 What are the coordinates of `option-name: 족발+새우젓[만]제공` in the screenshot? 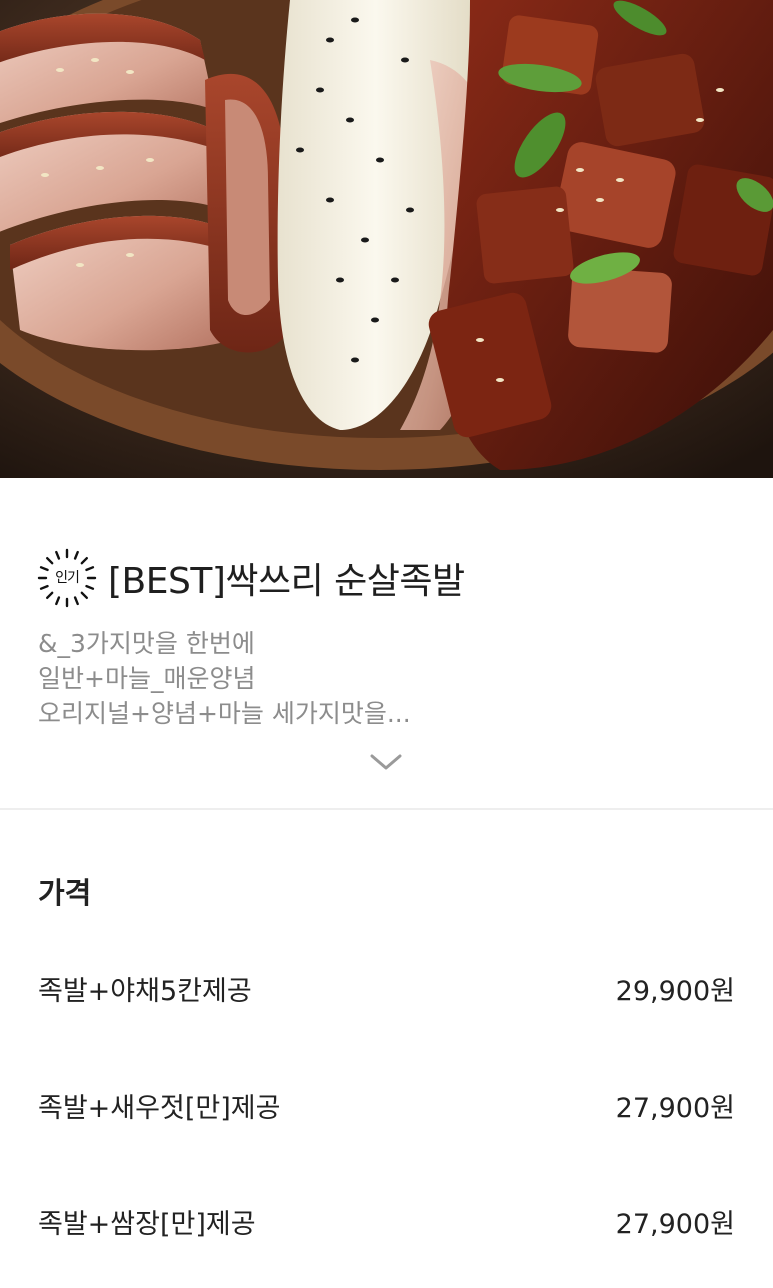 It's located at (159, 1108).